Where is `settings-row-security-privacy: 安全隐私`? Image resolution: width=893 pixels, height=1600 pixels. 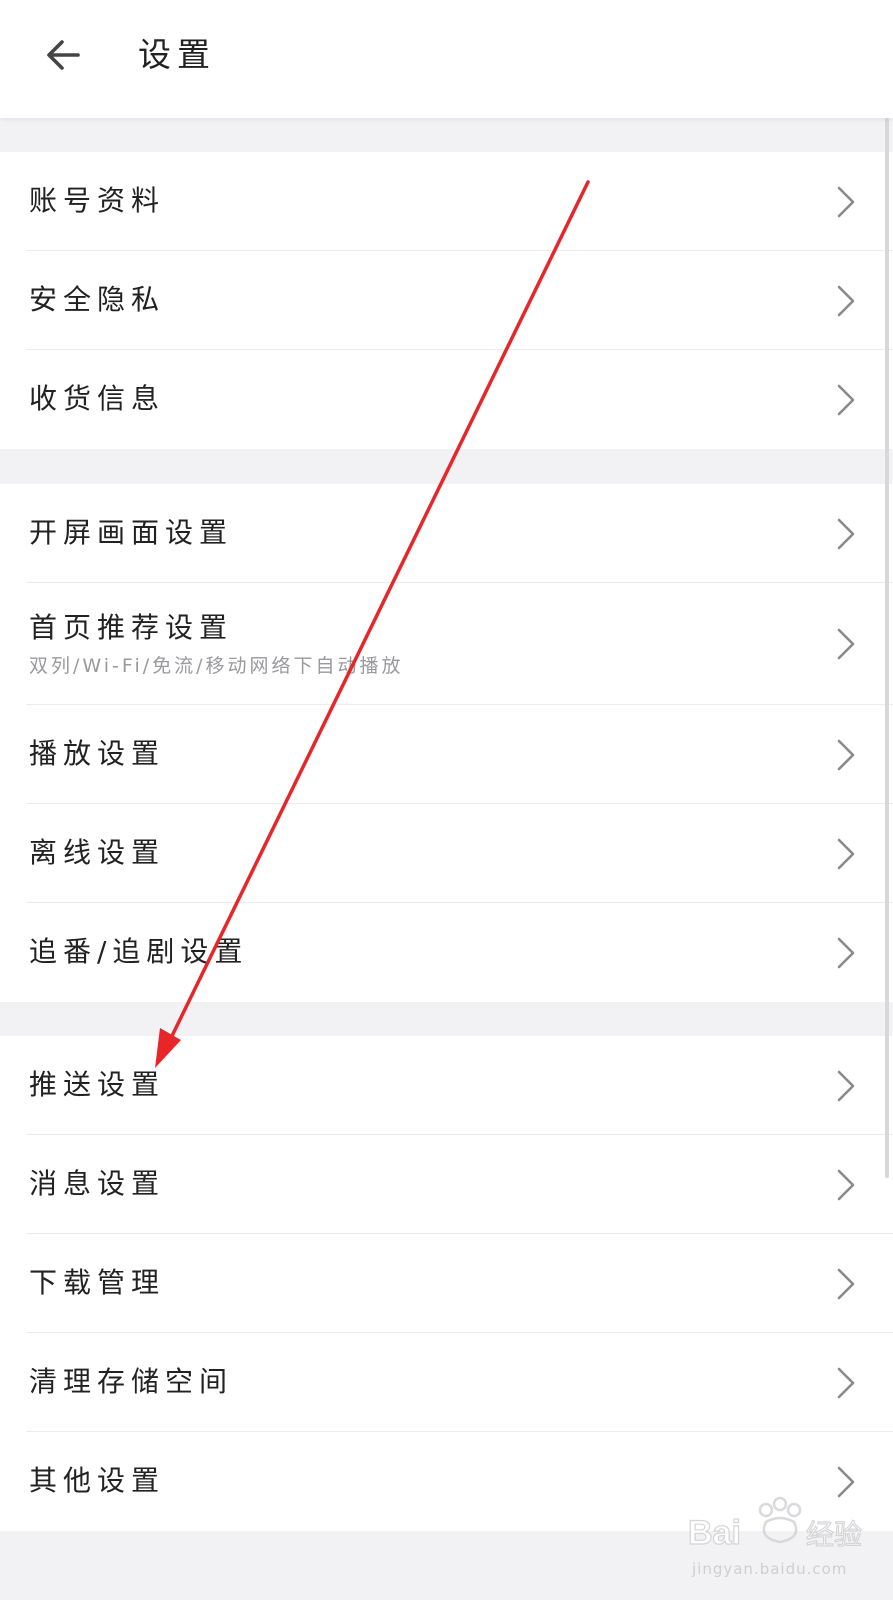
settings-row-security-privacy: 安全隐私 is located at coordinates (446, 300).